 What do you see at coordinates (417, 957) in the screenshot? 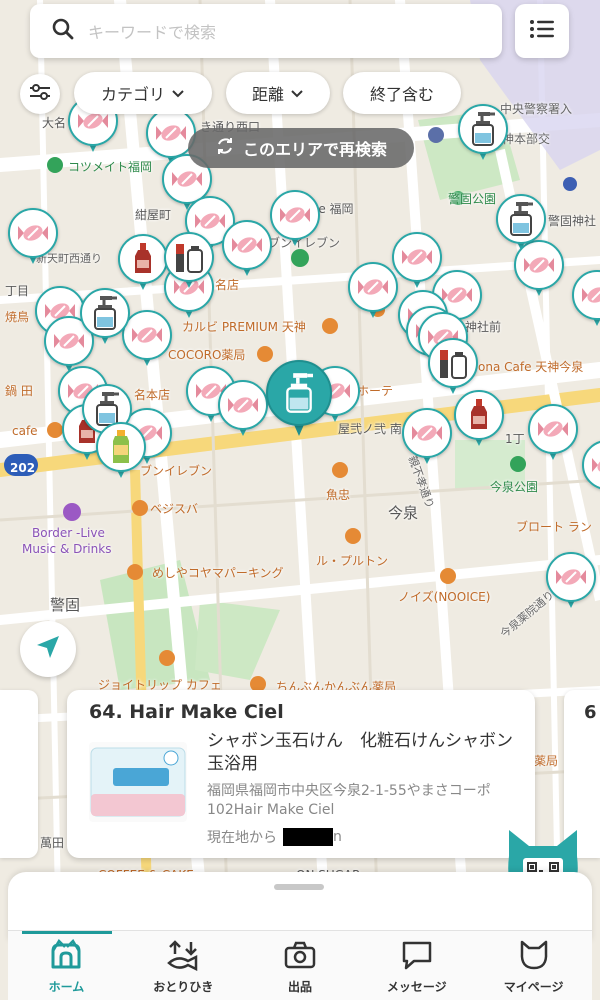
I see `message-icon` at bounding box center [417, 957].